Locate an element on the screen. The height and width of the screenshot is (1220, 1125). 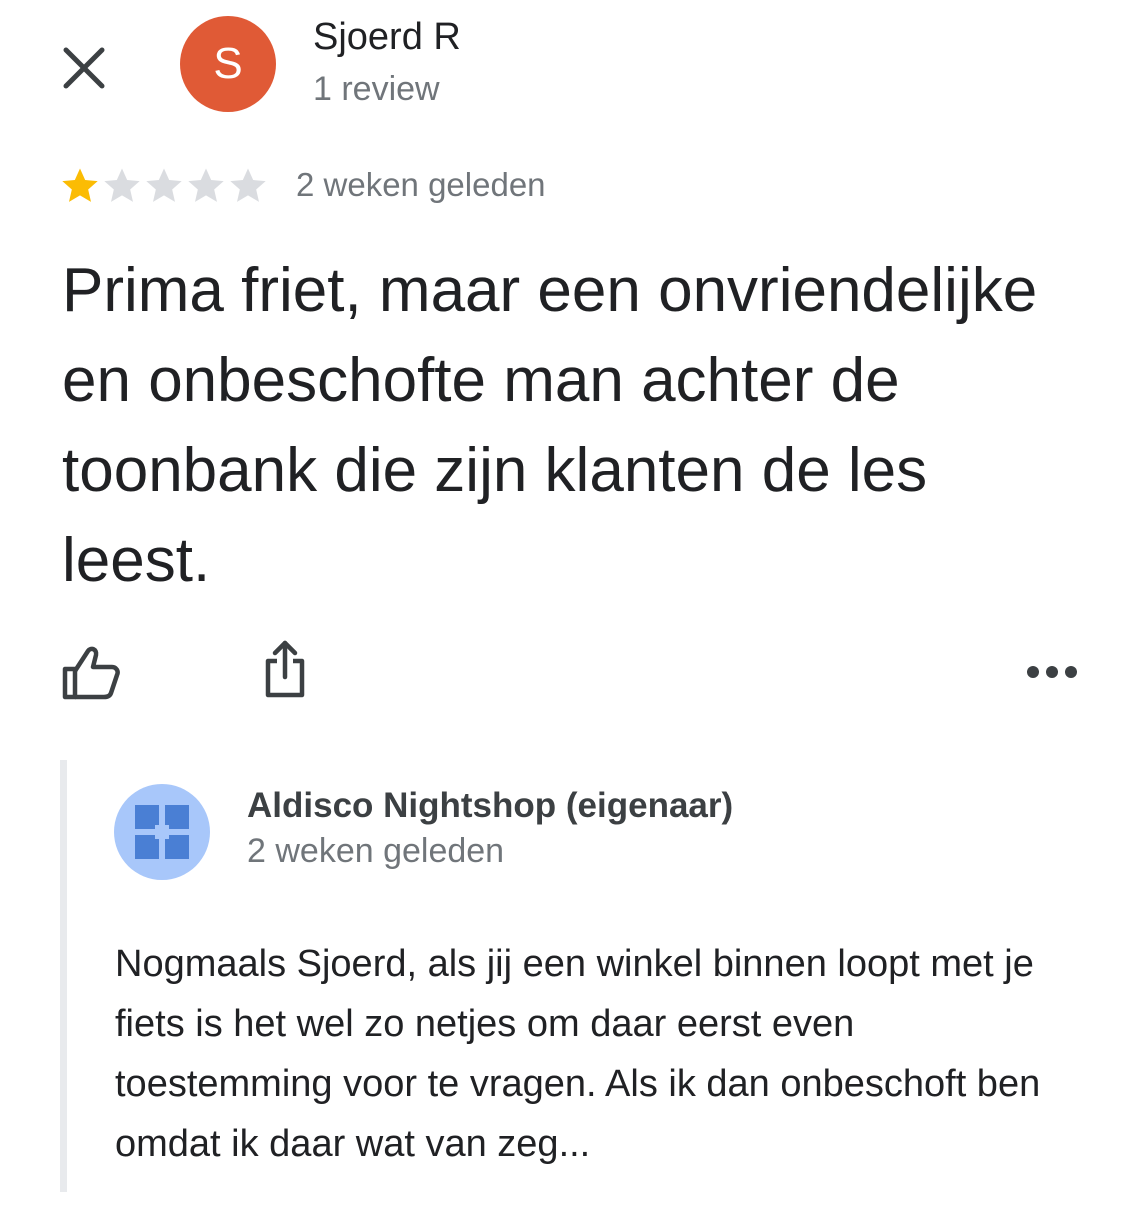
share-icon is located at coordinates (285, 669).